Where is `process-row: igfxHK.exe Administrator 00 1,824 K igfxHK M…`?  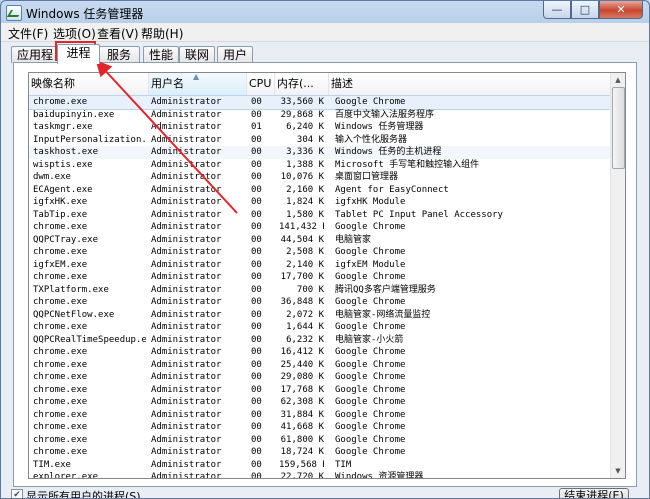 process-row: igfxHK.exe Administrator 00 1,824 K igfxHK M… is located at coordinates (320, 202).